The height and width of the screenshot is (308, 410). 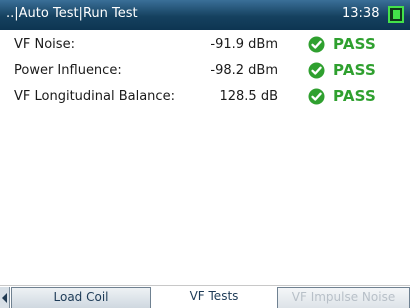 I want to click on tab-bar: Load Coil VF Tests VF Impulse Noise, so click(x=205, y=296).